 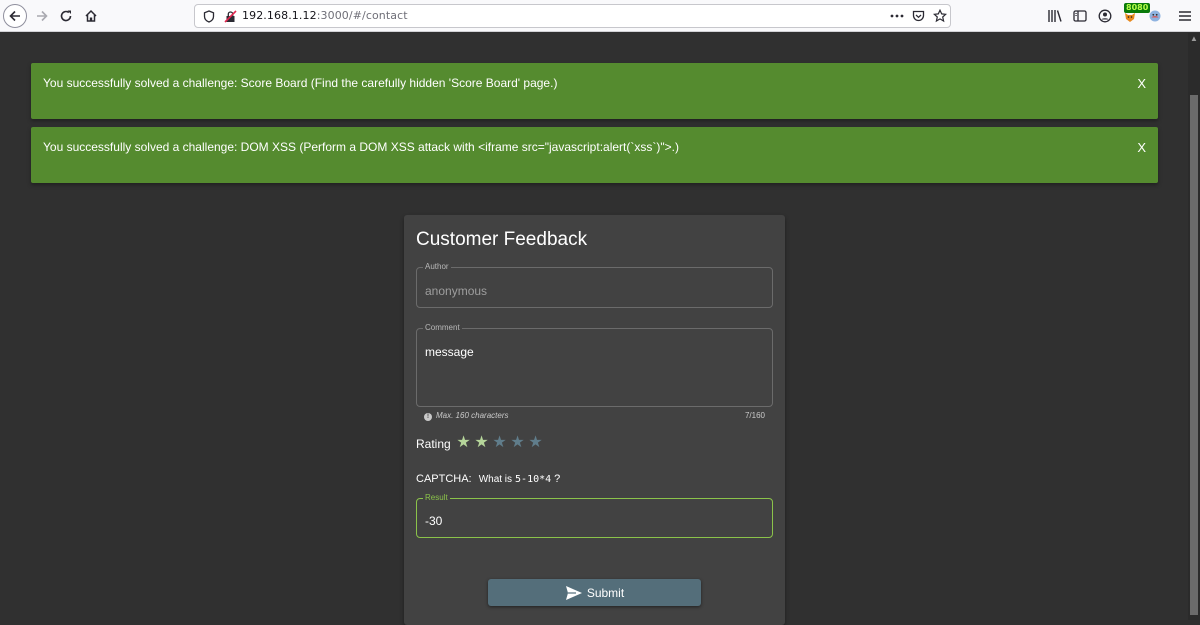 I want to click on scrollbar-thumb, so click(x=1194, y=355).